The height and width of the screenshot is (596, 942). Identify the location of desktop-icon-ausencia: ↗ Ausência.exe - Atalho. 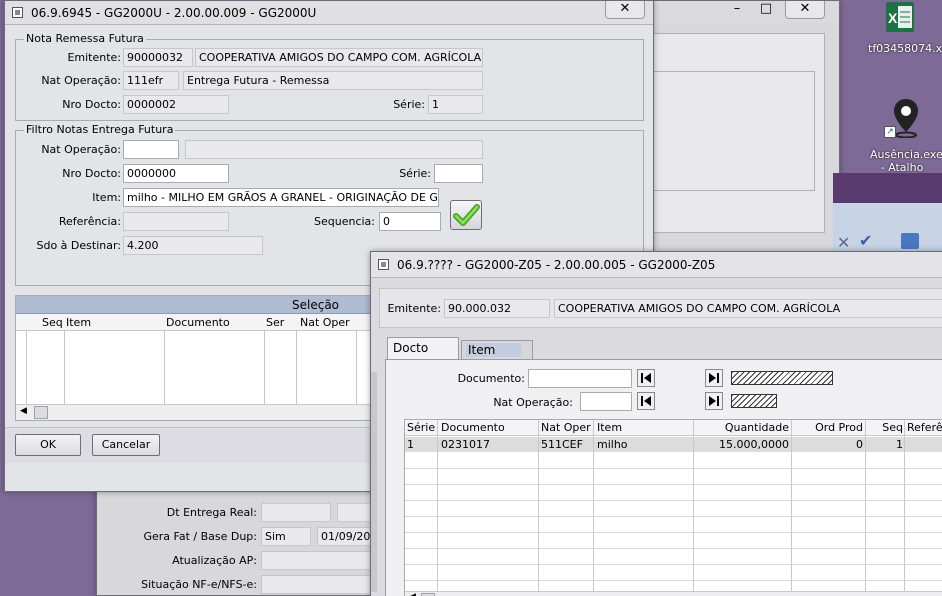
(902, 135).